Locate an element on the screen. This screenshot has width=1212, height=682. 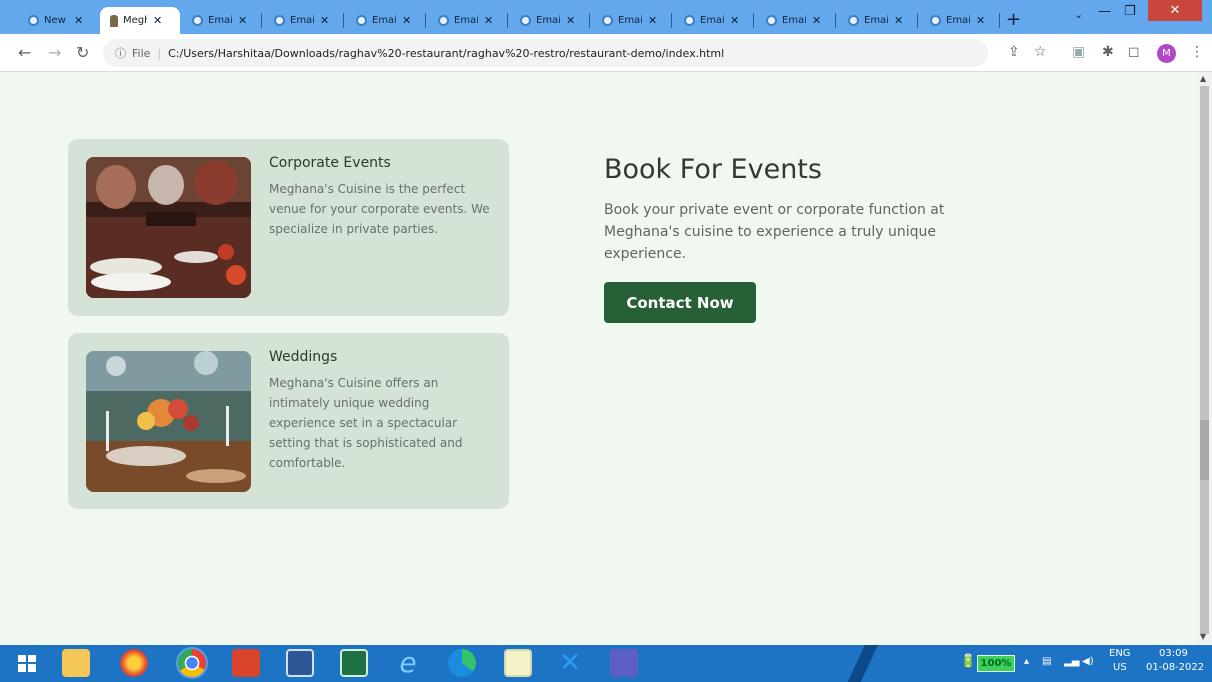
windows-start-icon is located at coordinates (27, 663).